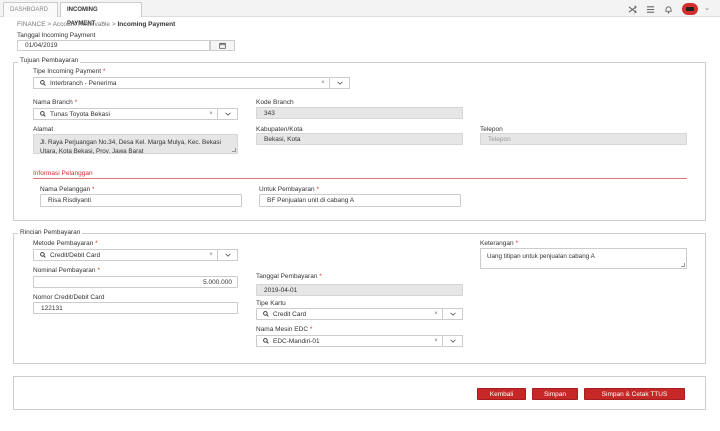 This screenshot has width=720, height=431. I want to click on tipe-incoming-select: Interbranch - Penerima ×, so click(191, 83).